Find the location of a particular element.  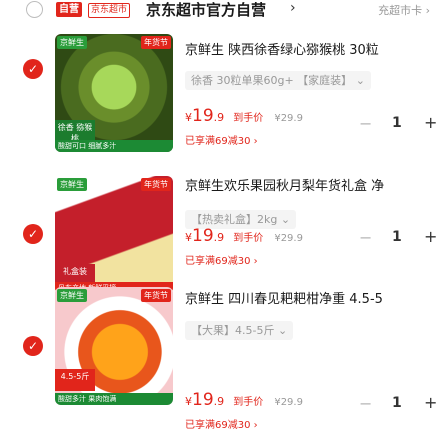

product-image-pear: 京鲜生 年货节 礼盒装 丹东产地 新鲜采摘 is located at coordinates (114, 235).